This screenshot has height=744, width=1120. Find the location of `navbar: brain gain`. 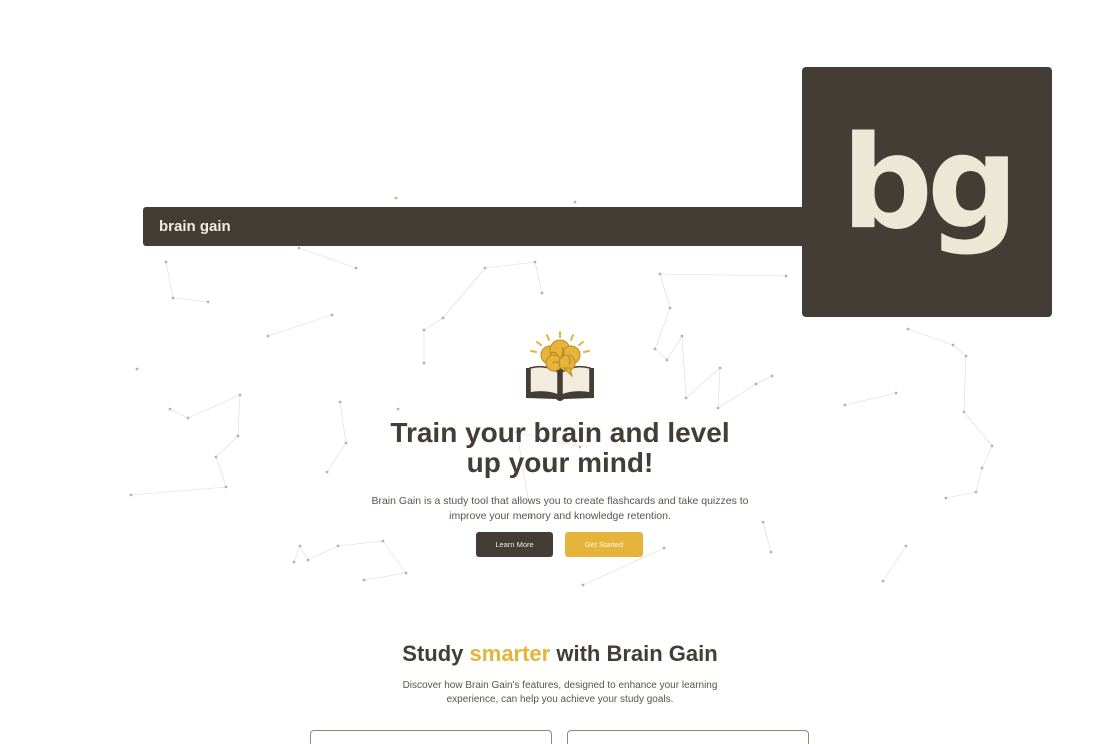

navbar: brain gain is located at coordinates (493, 226).